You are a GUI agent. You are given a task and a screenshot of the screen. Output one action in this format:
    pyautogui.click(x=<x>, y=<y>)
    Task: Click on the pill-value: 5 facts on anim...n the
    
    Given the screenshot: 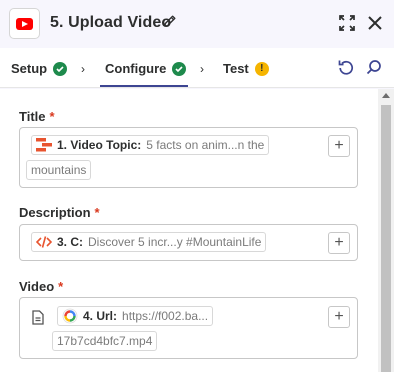 What is the action you would take?
    pyautogui.click(x=205, y=145)
    